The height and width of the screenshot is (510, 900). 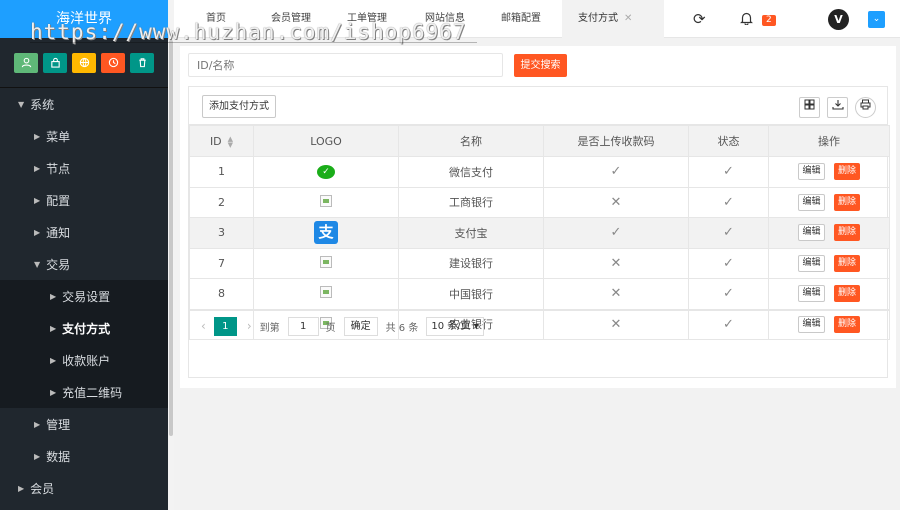 I want to click on user-icon, so click(x=26, y=62).